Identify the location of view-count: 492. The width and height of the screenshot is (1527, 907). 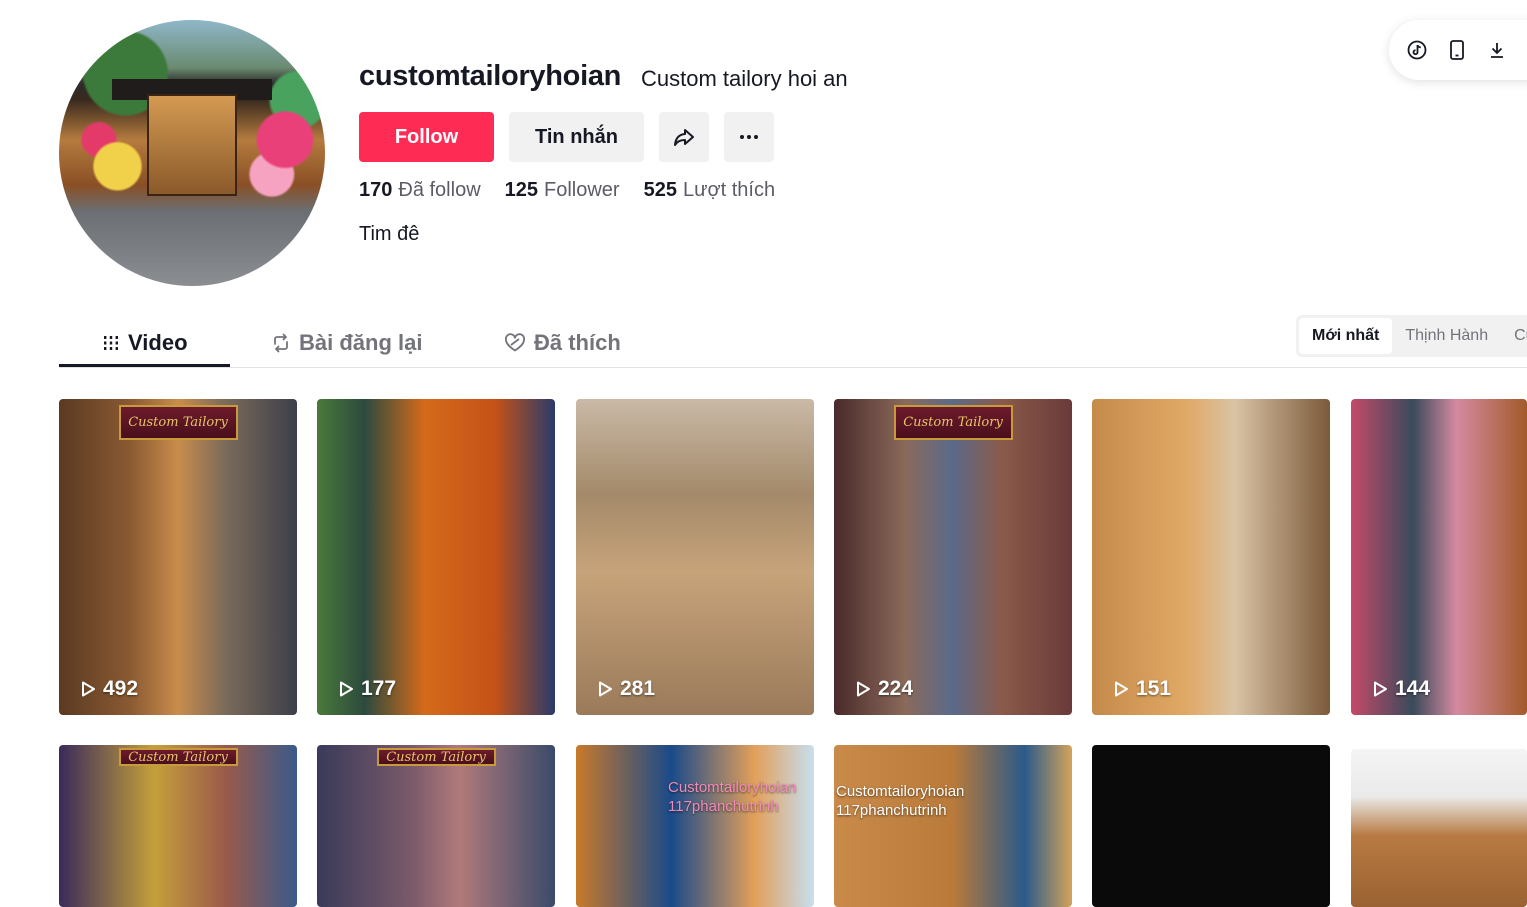
(108, 689).